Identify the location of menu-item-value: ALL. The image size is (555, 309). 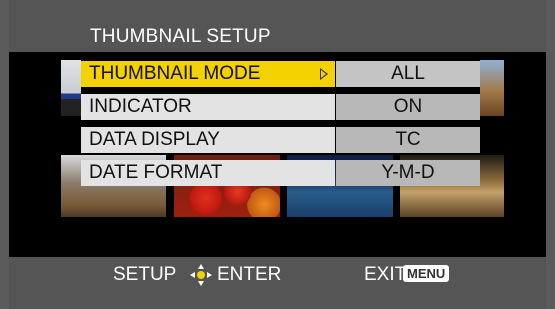
(408, 74).